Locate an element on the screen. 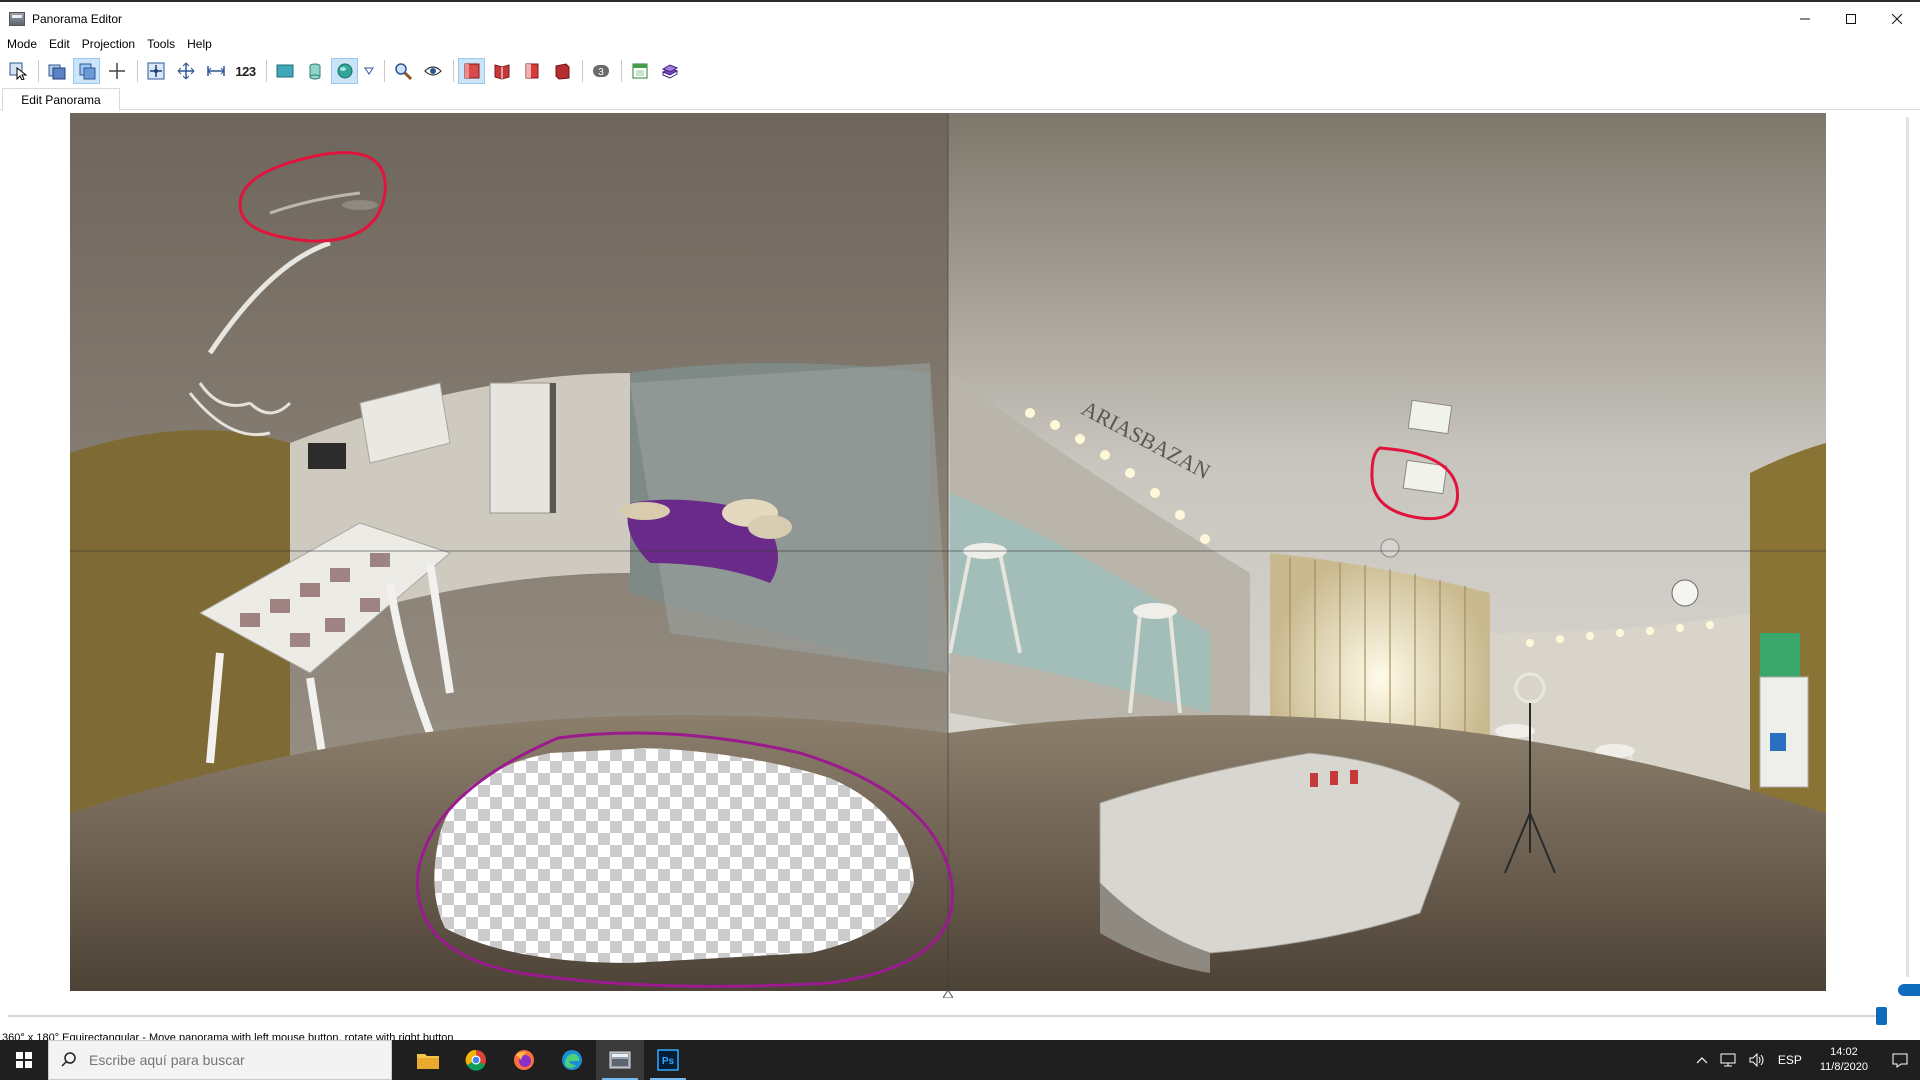  mask-button is located at coordinates (86, 71).